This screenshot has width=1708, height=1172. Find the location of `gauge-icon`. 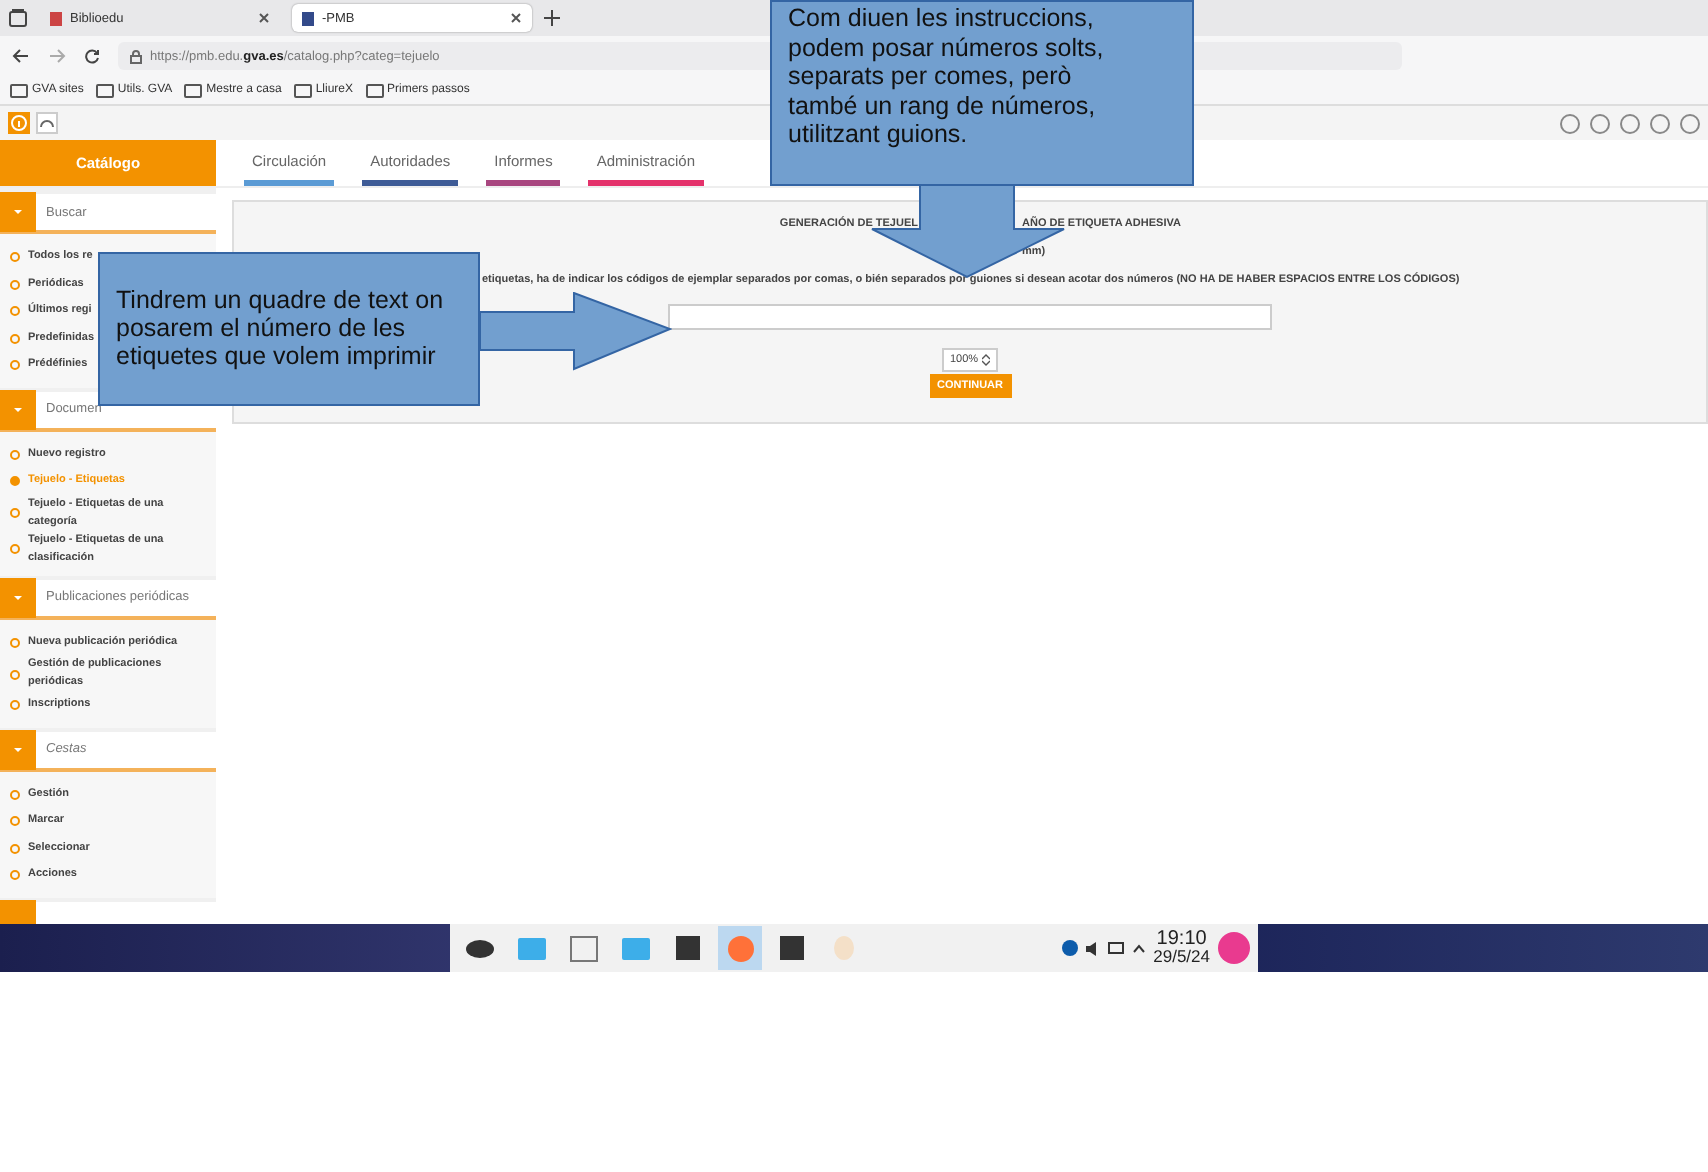

gauge-icon is located at coordinates (47, 123).